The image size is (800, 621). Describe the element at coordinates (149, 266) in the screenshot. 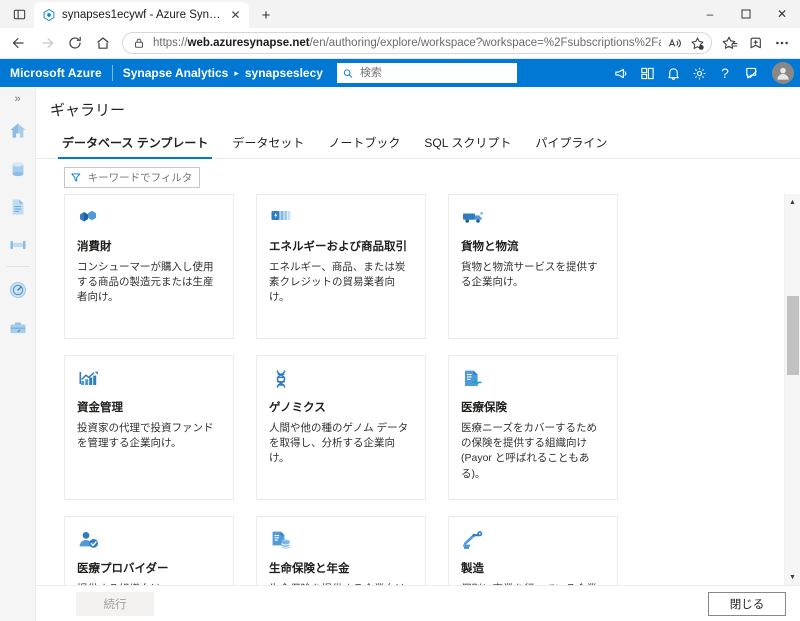

I see `template-card: 消費財 コンシューマーが購入し使用する商品の製造元または生産者向け。` at that location.